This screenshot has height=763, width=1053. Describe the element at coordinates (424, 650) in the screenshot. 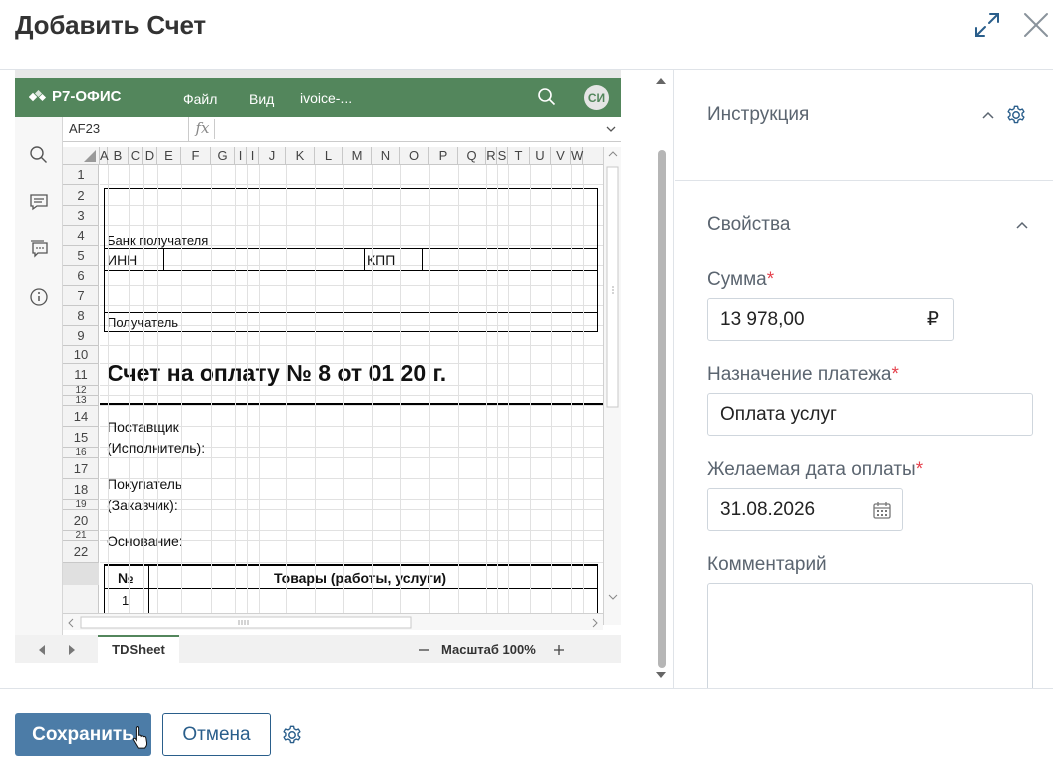

I see `zoom-out-icon` at that location.